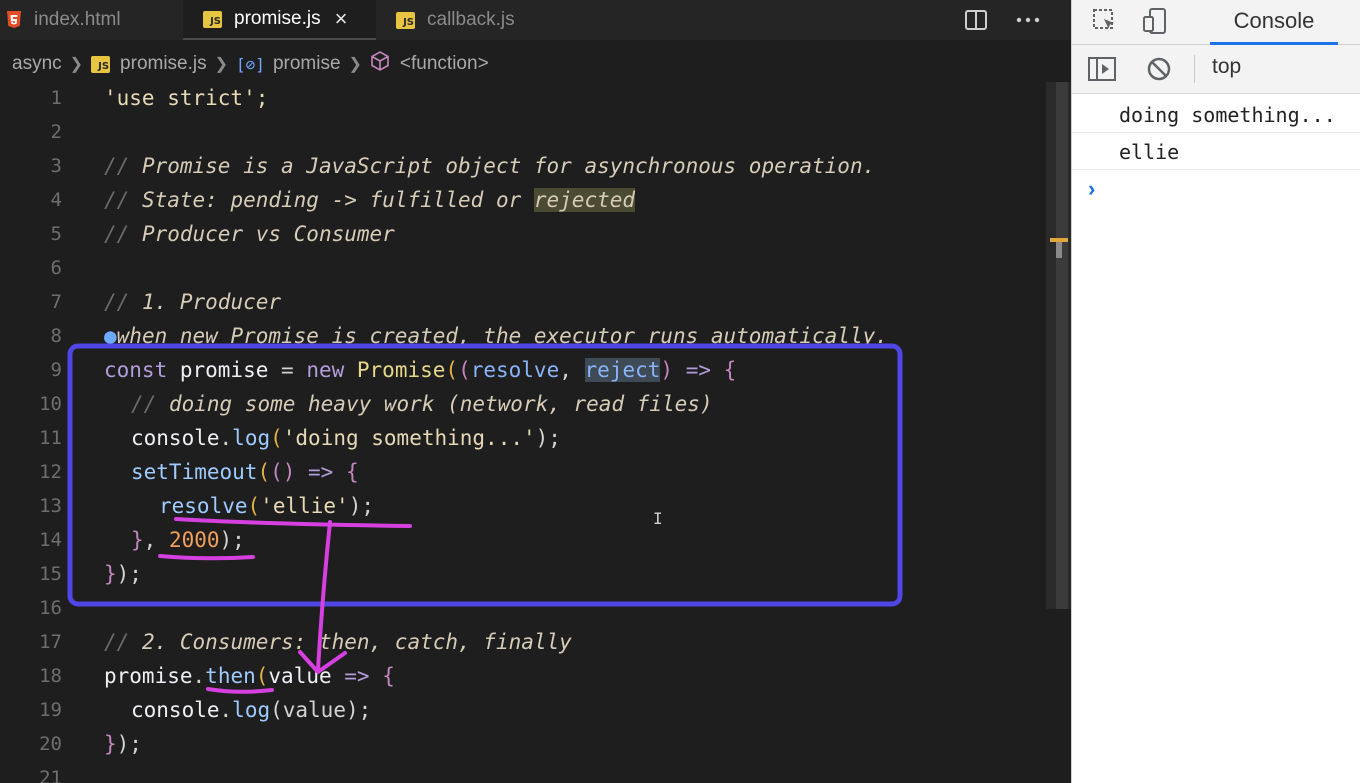 The height and width of the screenshot is (783, 1360). What do you see at coordinates (142, 540) in the screenshot?
I see `code-line: 14 }, 2000);` at bounding box center [142, 540].